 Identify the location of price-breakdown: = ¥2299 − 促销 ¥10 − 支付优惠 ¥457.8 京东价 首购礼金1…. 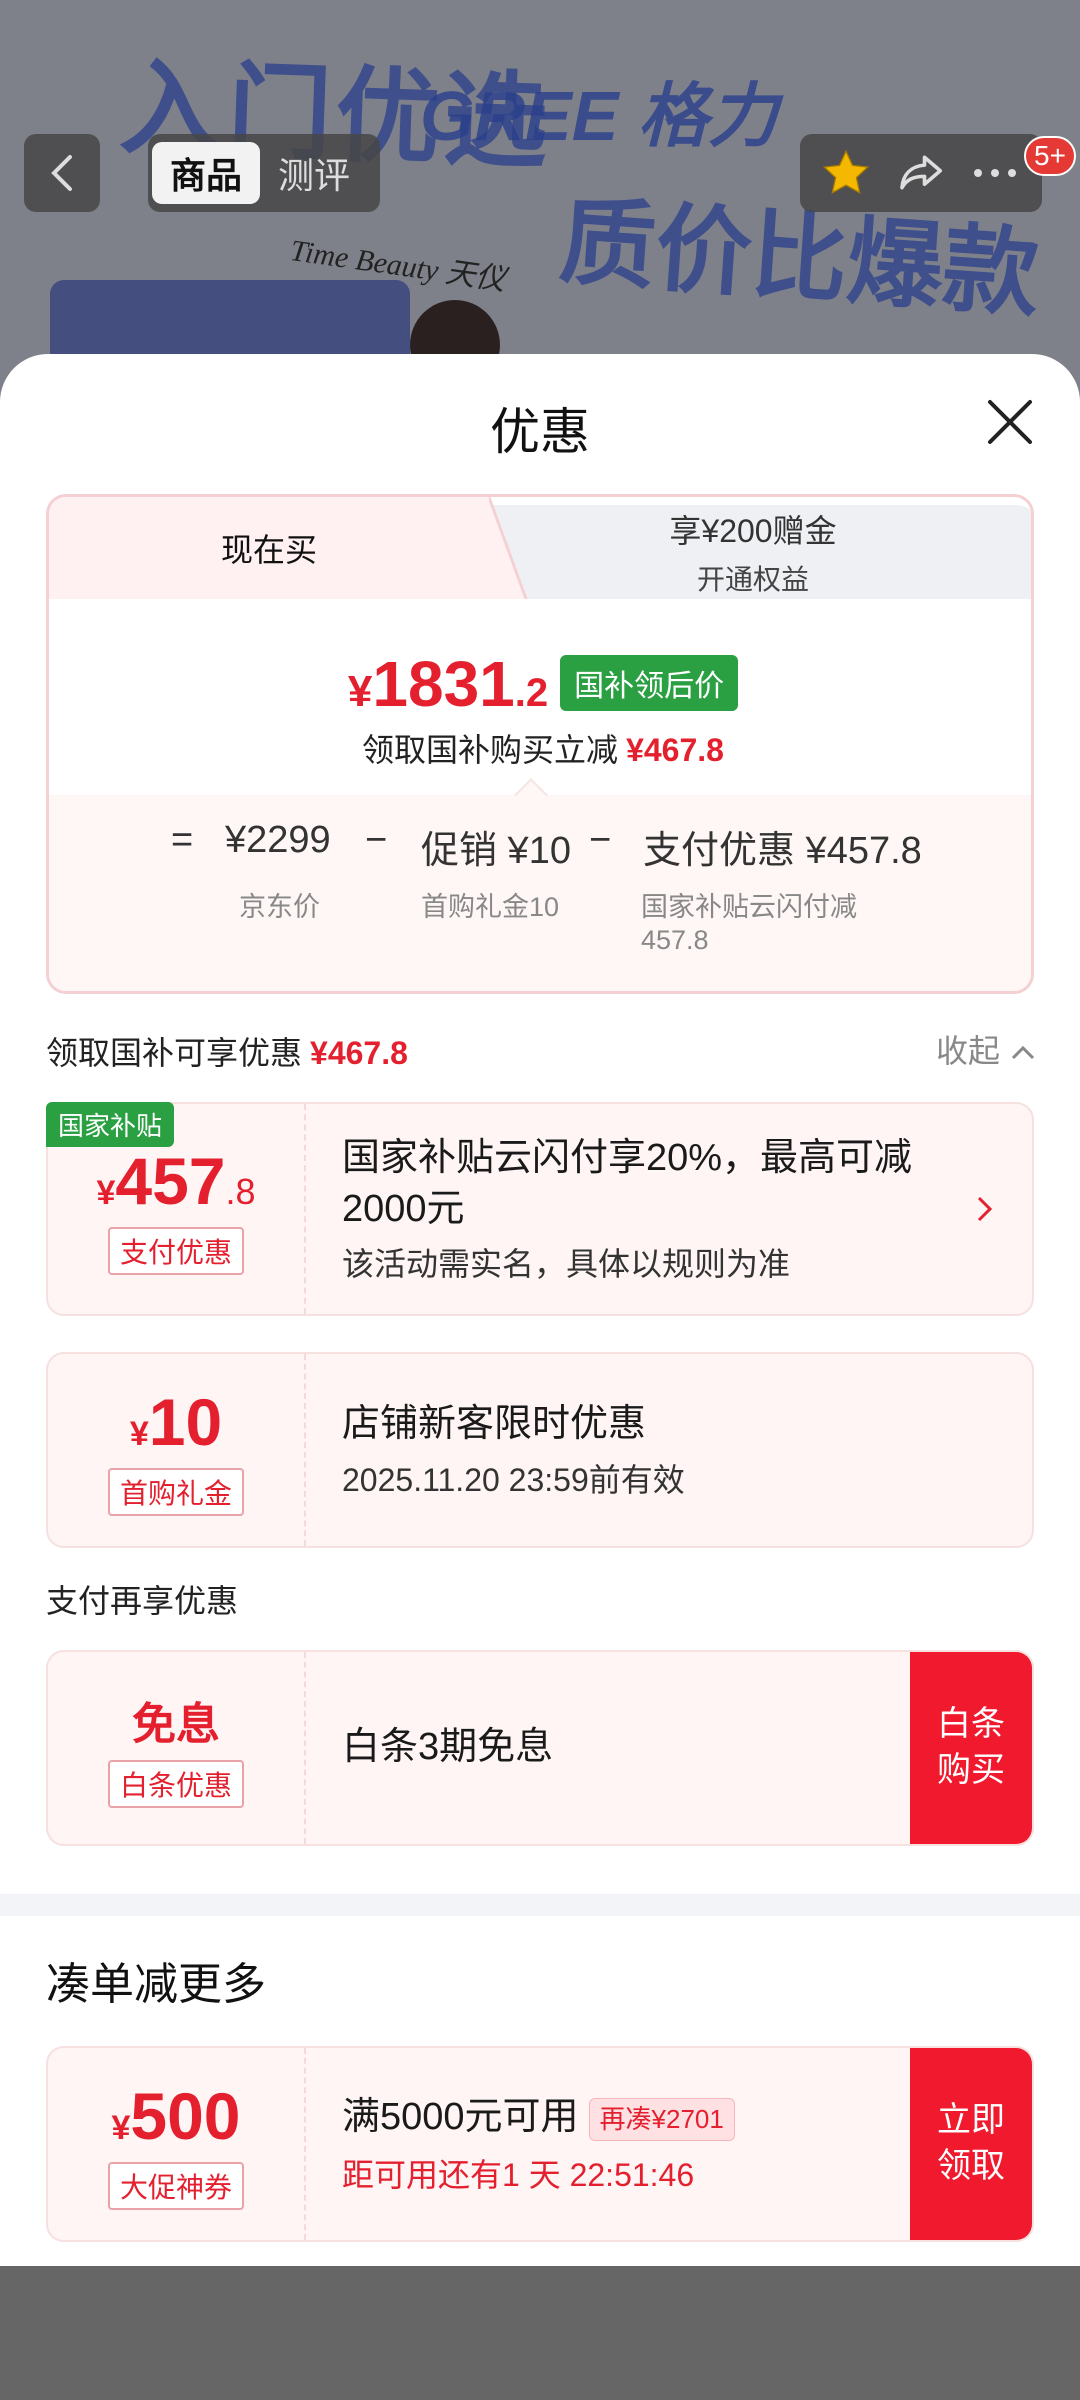
(540, 893).